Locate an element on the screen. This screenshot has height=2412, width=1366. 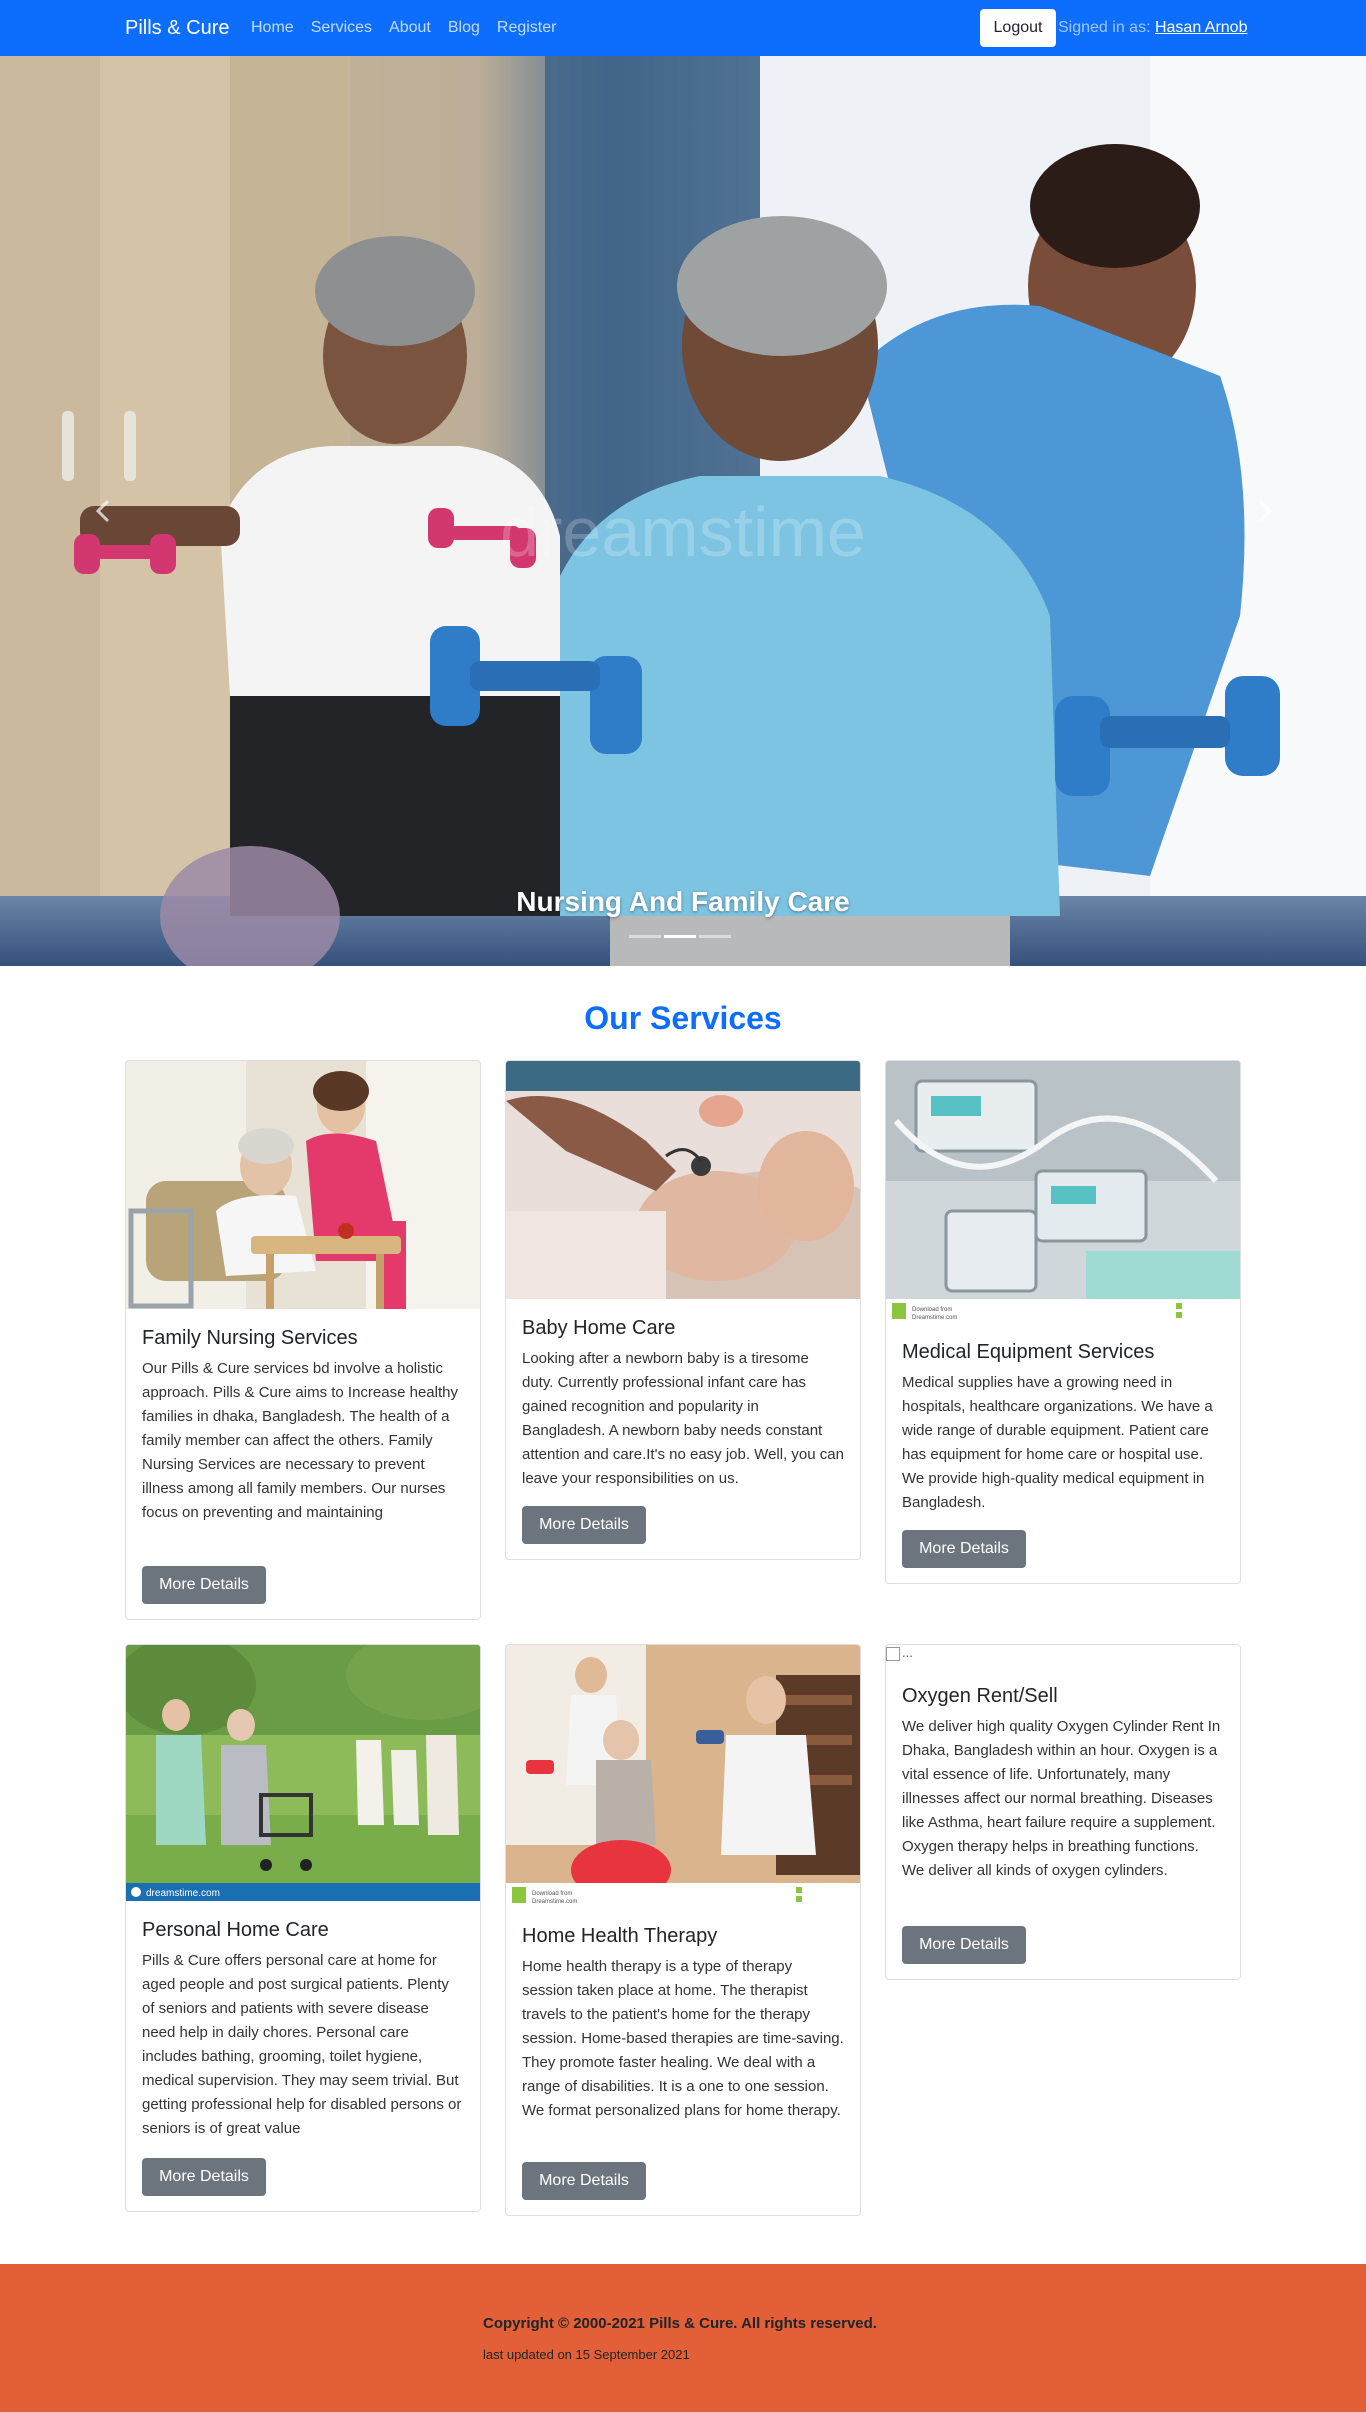
watermark-brand-text: dreamstime.com is located at coordinates (183, 1893).